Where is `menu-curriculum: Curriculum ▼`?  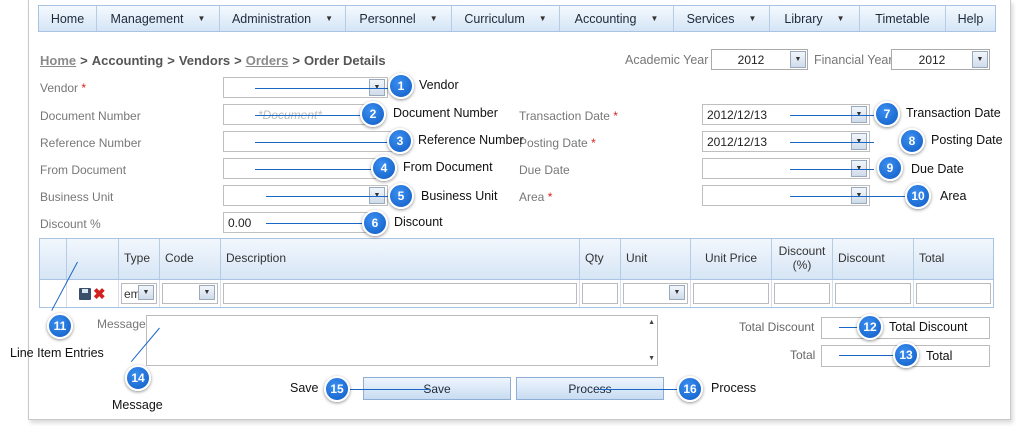 menu-curriculum: Curriculum ▼ is located at coordinates (506, 18).